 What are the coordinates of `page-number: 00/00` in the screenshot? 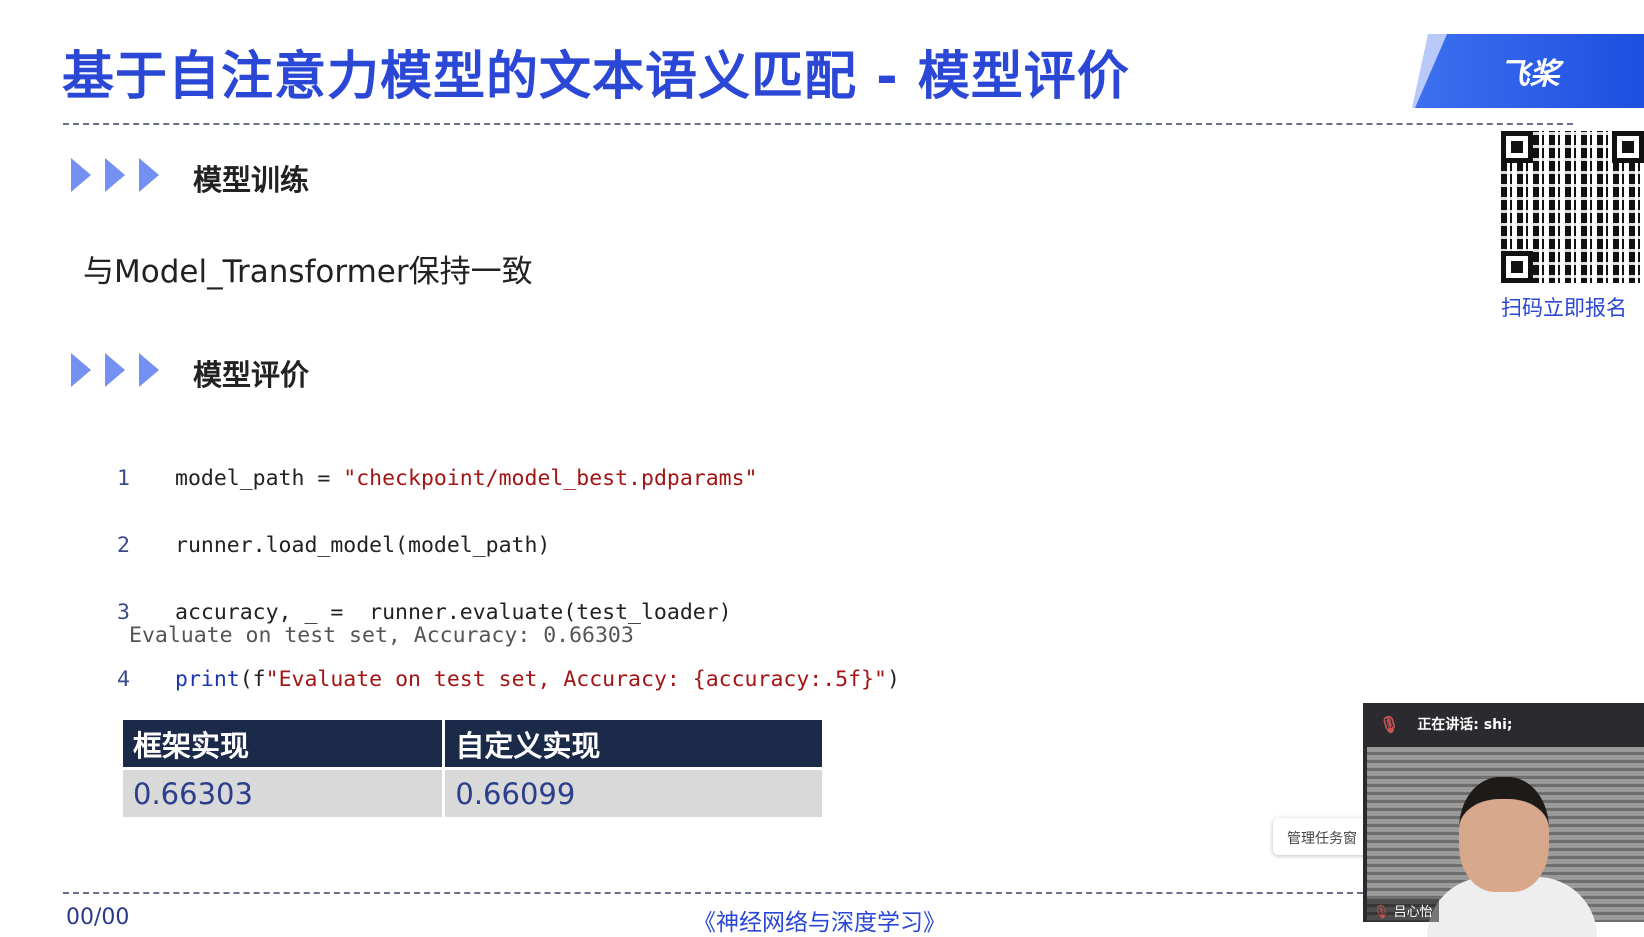 It's located at (98, 917).